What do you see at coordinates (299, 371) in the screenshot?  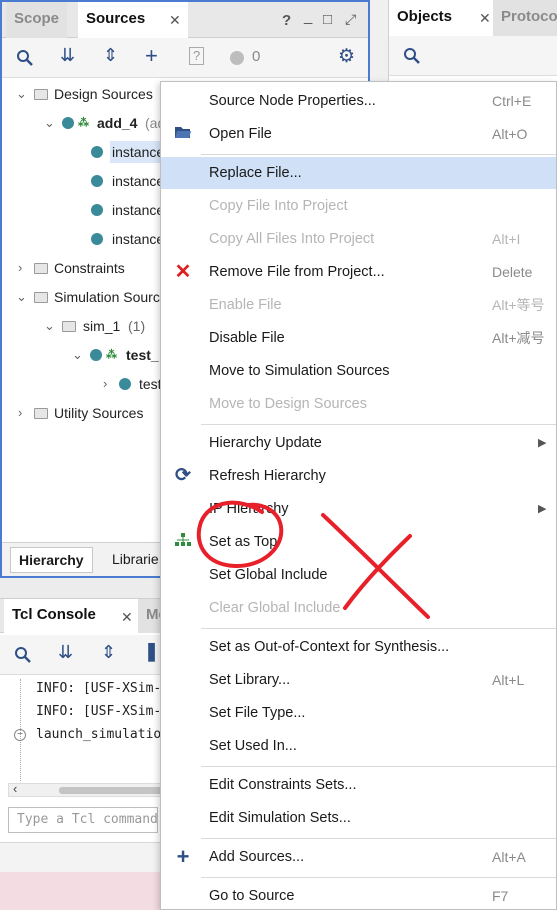 I see `menu-label: Move to Simulation Sources` at bounding box center [299, 371].